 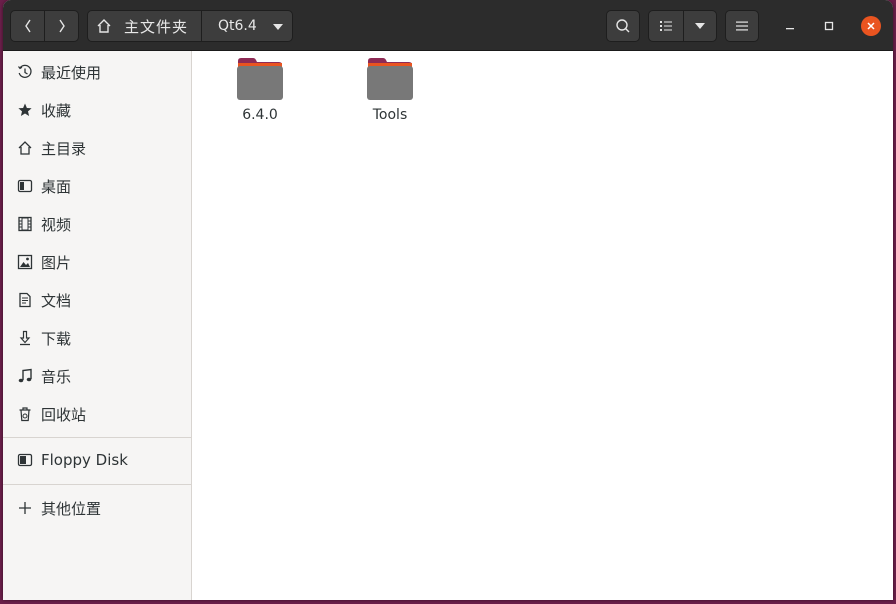 I want to click on search-icon, so click(x=623, y=26).